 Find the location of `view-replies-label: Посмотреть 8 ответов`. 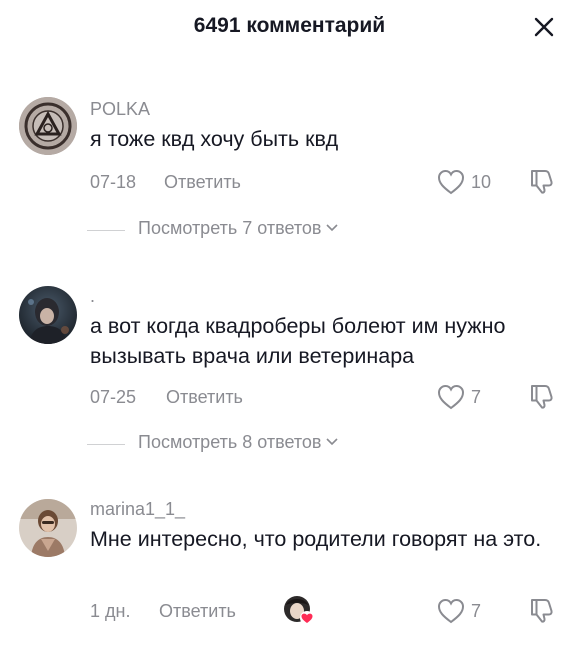

view-replies-label: Посмотреть 8 ответов is located at coordinates (230, 442).